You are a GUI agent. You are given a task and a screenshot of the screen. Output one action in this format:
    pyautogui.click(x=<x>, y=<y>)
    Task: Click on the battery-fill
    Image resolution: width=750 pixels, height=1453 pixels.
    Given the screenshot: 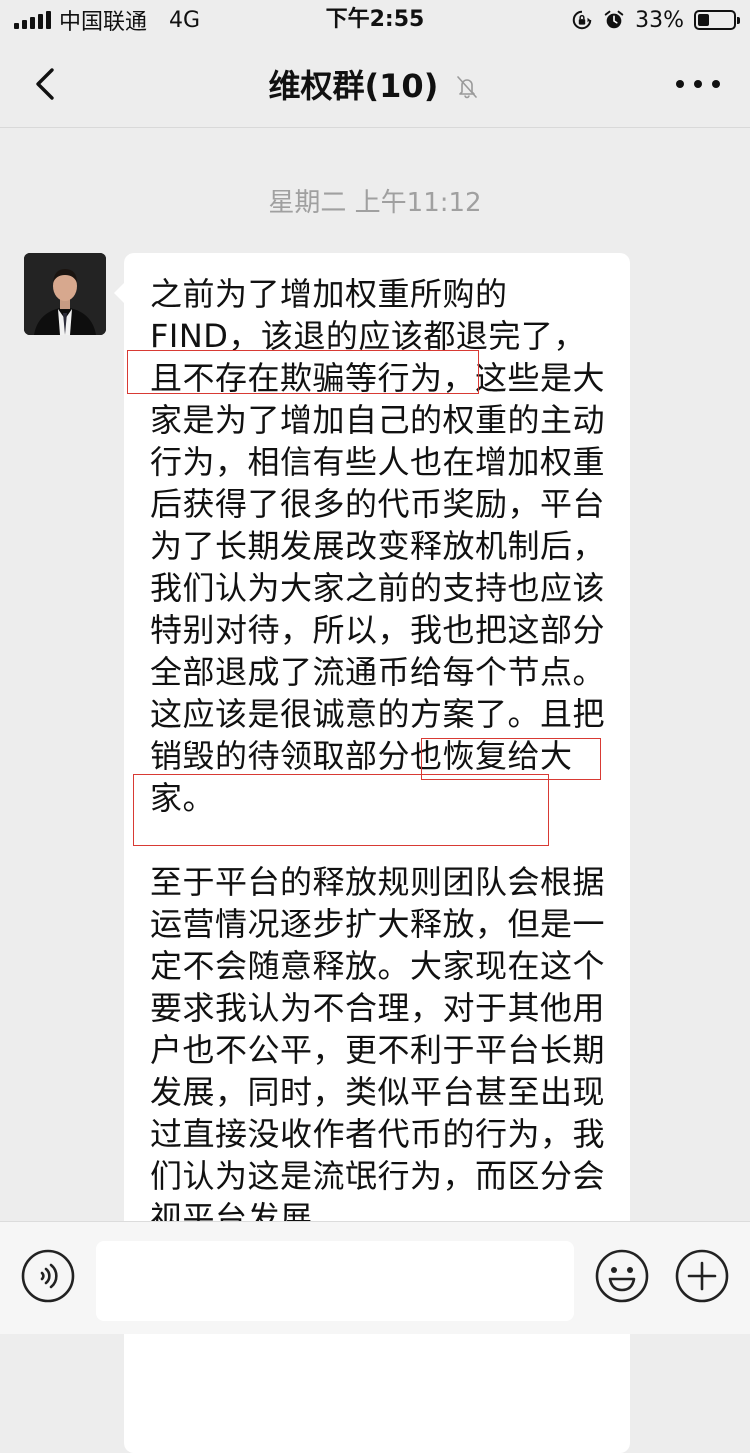 What is the action you would take?
    pyautogui.click(x=703, y=20)
    